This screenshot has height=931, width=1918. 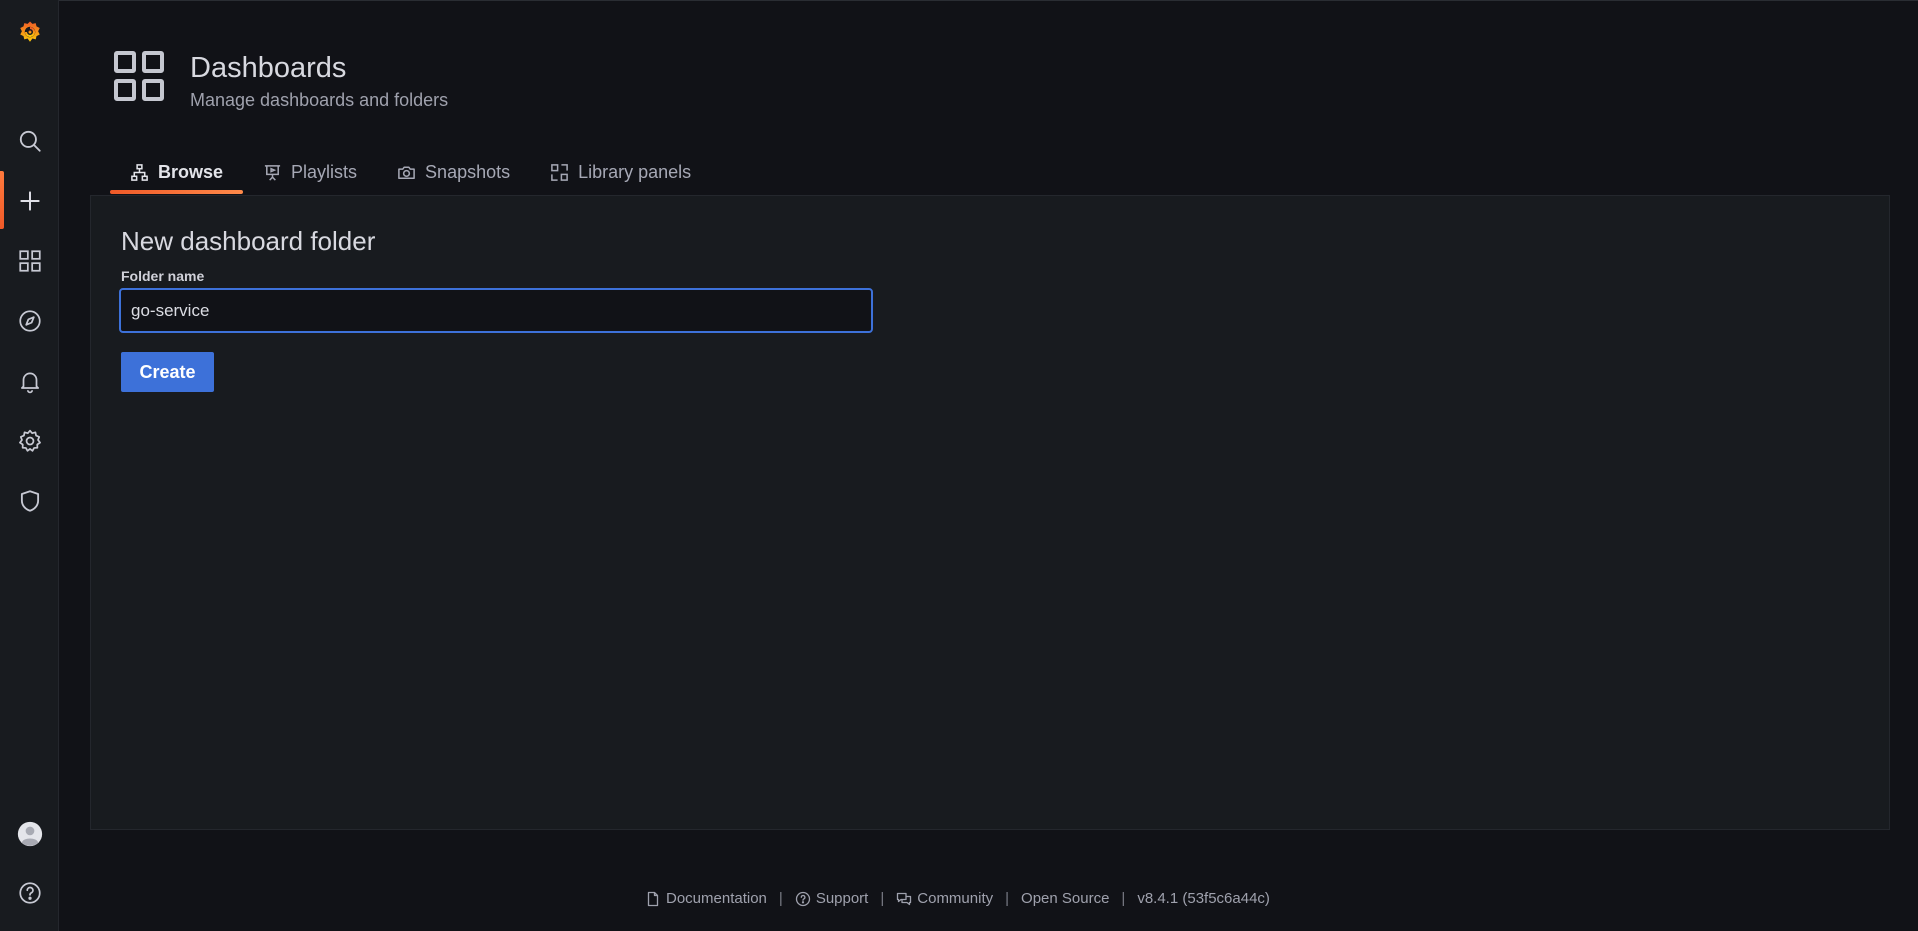 What do you see at coordinates (716, 898) in the screenshot?
I see `footer-documentation-label: Documentation` at bounding box center [716, 898].